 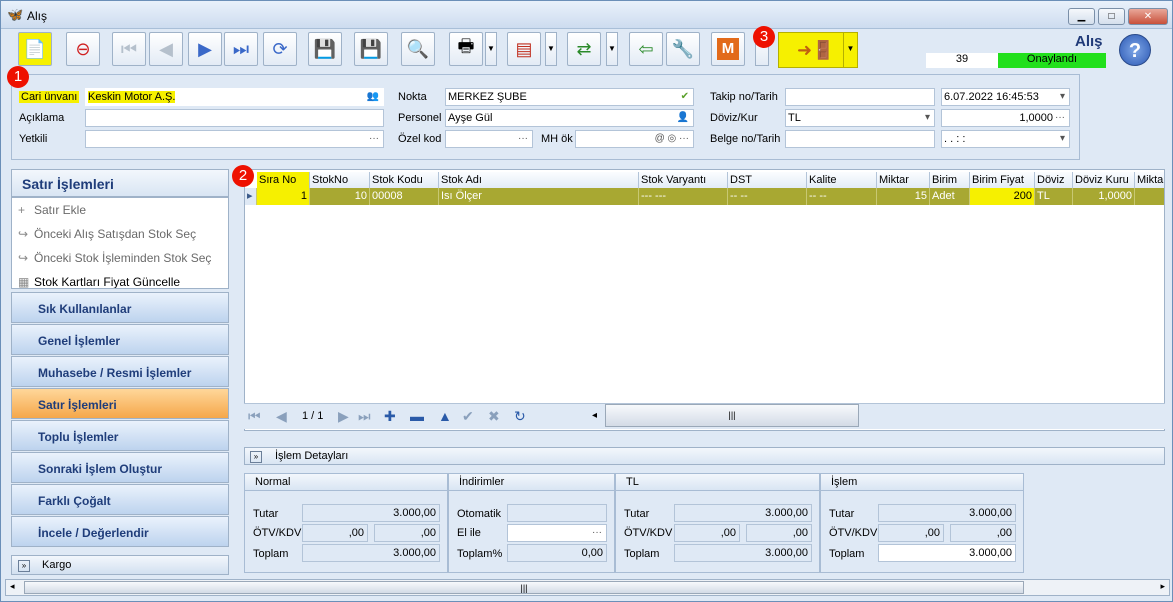 I want to click on save-close-button: 💾, so click(x=371, y=49).